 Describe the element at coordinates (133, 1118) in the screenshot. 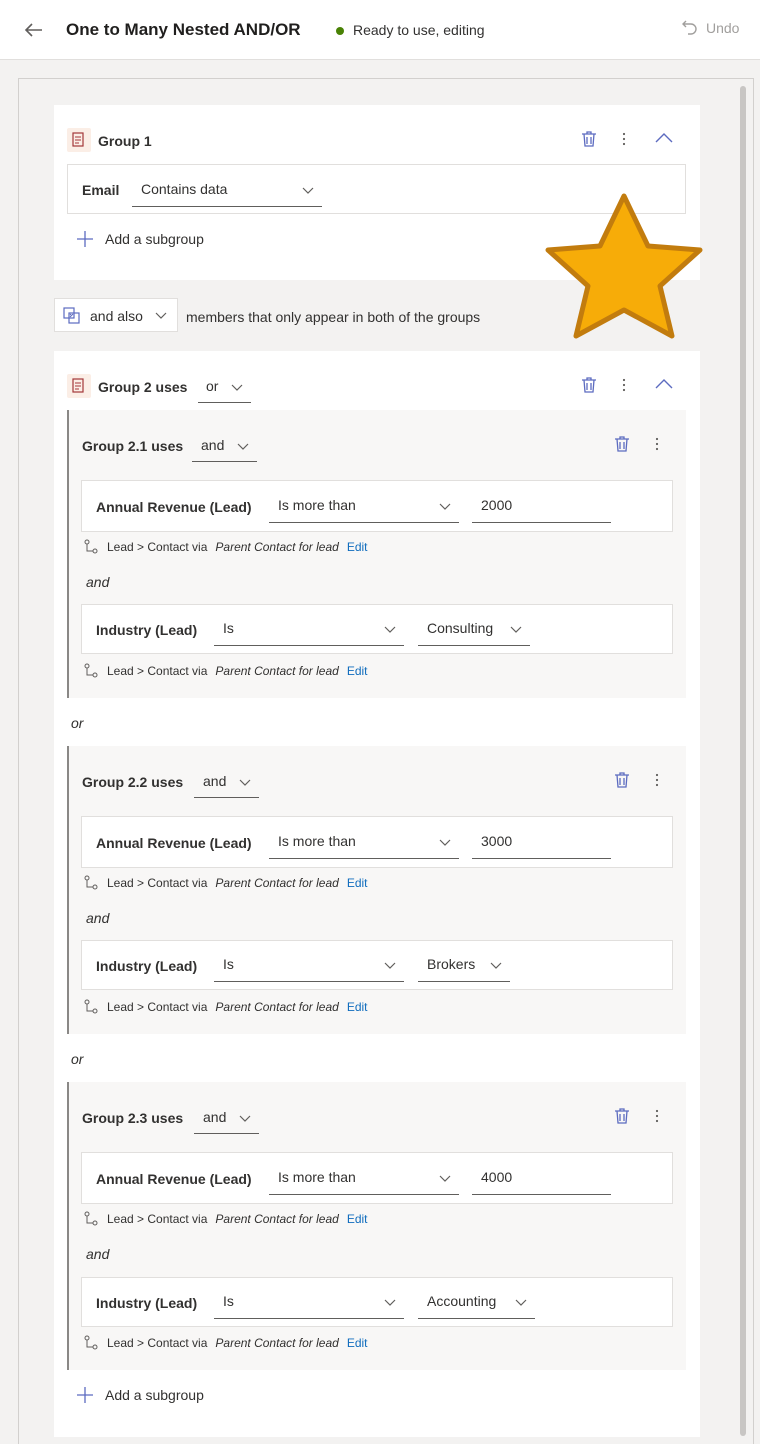

I see `subgroup-title: Group 2.3 uses` at that location.